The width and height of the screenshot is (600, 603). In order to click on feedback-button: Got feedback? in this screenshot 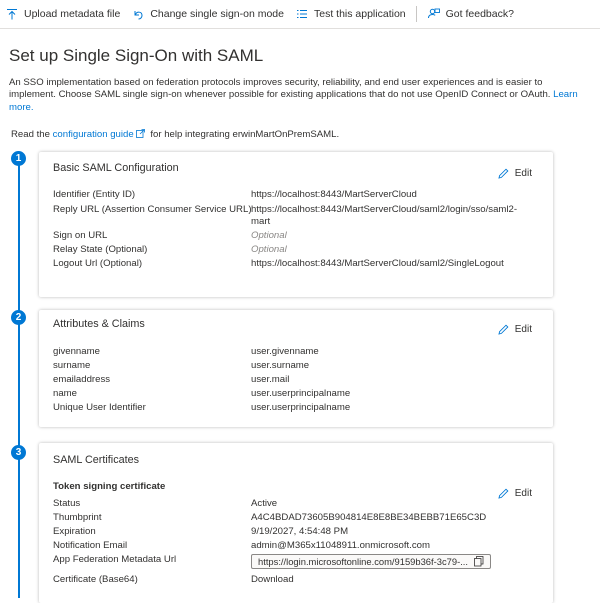, I will do `click(470, 14)`.